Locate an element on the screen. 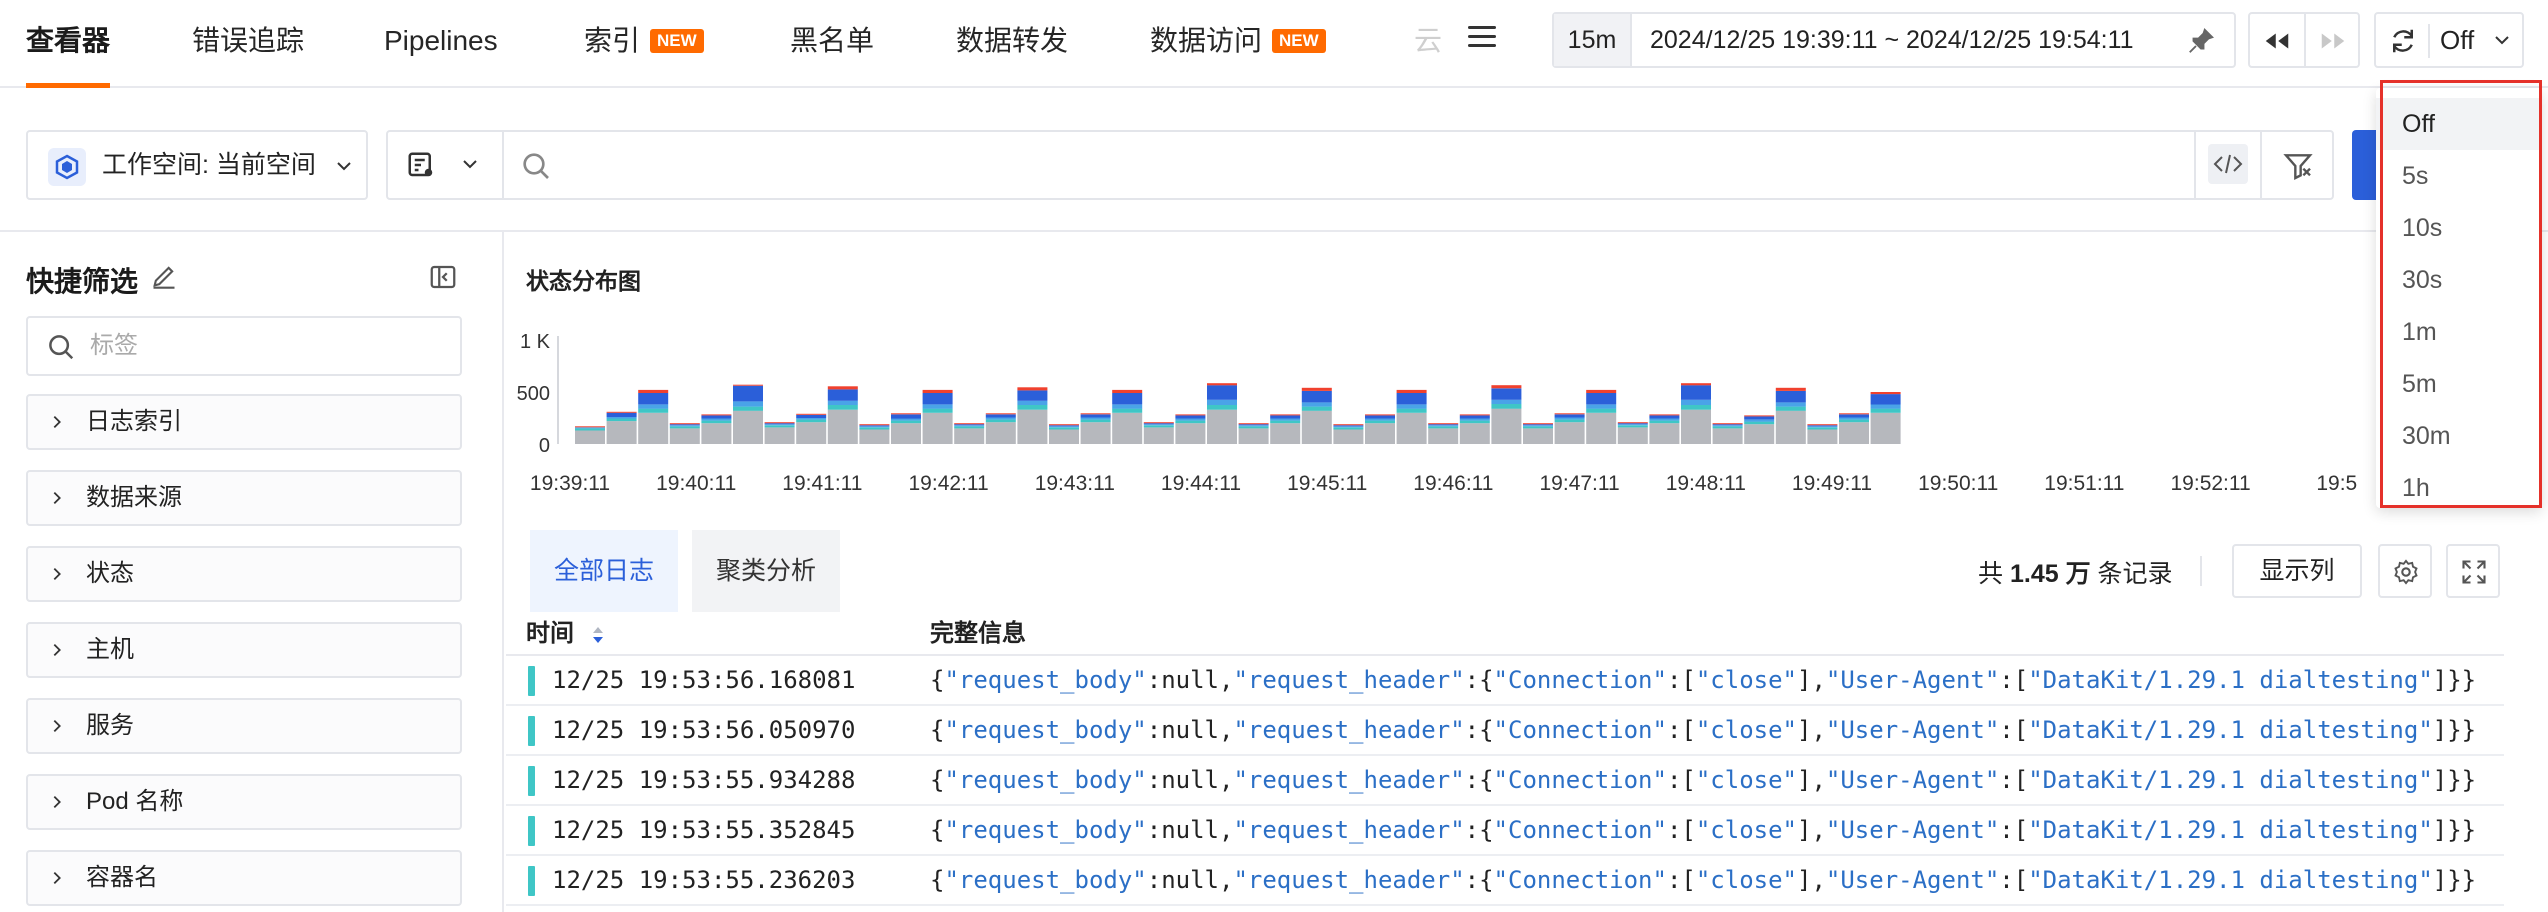 This screenshot has height=912, width=2548. data-source-selector is located at coordinates (446, 165).